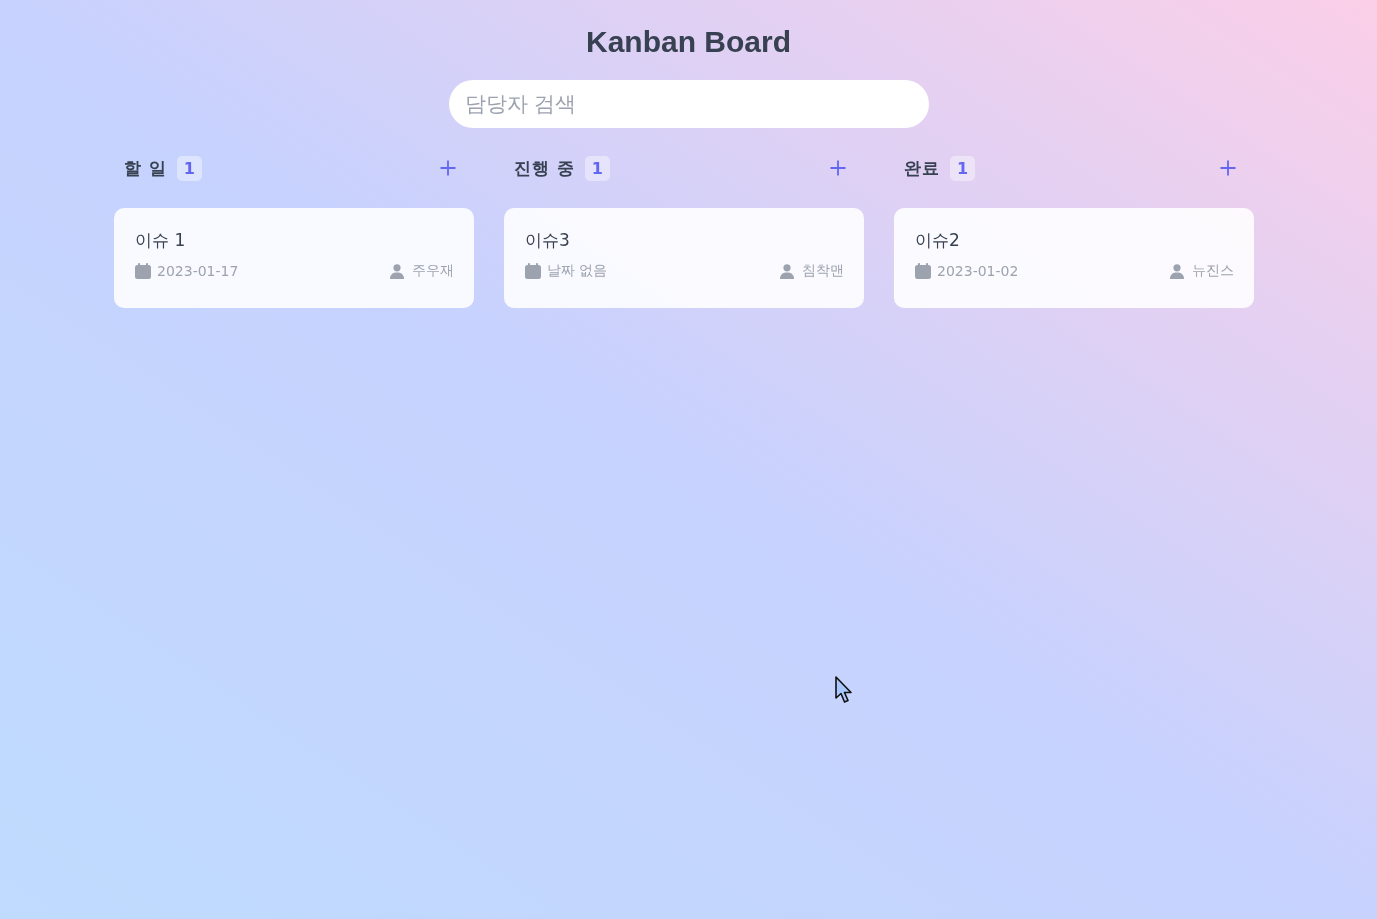  What do you see at coordinates (688, 42) in the screenshot?
I see `page-title: Kanban Board` at bounding box center [688, 42].